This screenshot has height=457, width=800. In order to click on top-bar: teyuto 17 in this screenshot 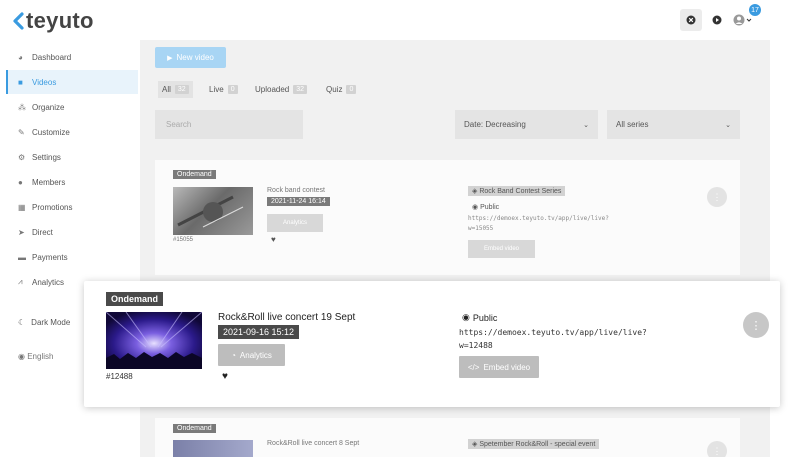, I will do `click(400, 20)`.